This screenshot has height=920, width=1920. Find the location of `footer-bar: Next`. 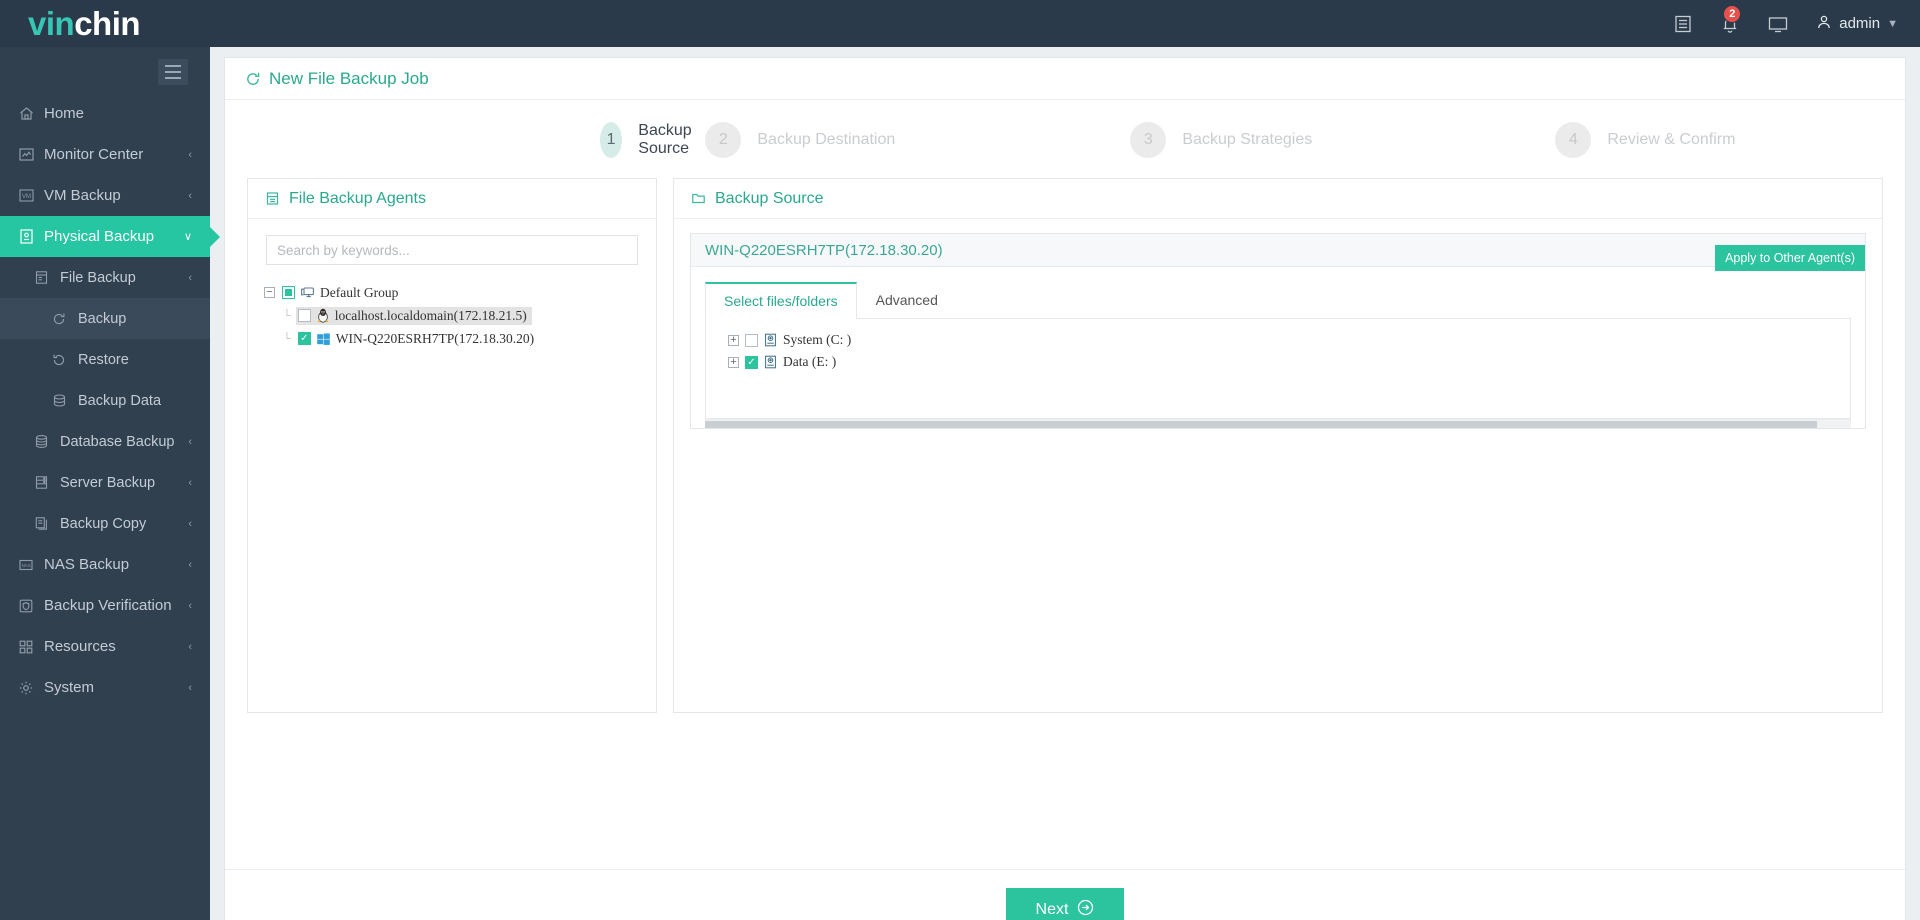

footer-bar: Next is located at coordinates (1065, 894).